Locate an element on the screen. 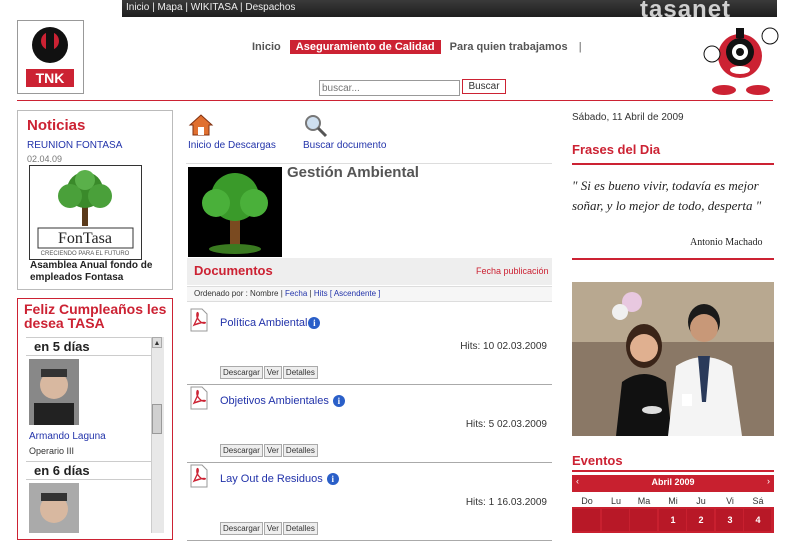 This screenshot has height=541, width=800. frases-divider is located at coordinates (673, 164).